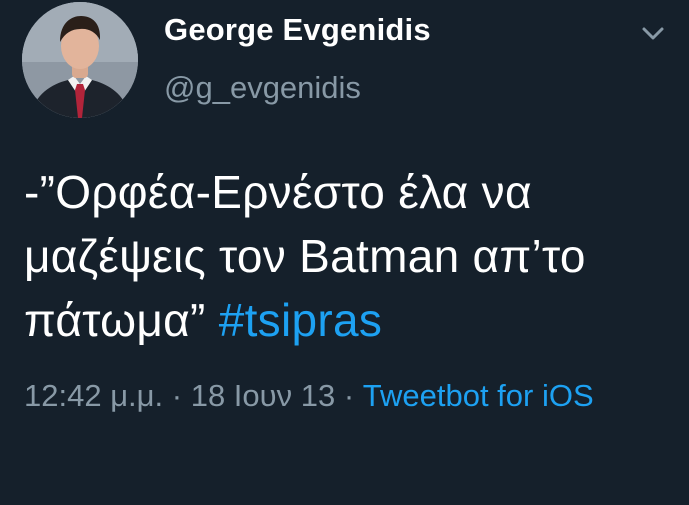 The height and width of the screenshot is (505, 689). I want to click on avatar, so click(80, 60).